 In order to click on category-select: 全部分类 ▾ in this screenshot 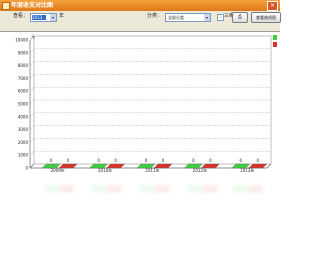, I will do `click(188, 17)`.